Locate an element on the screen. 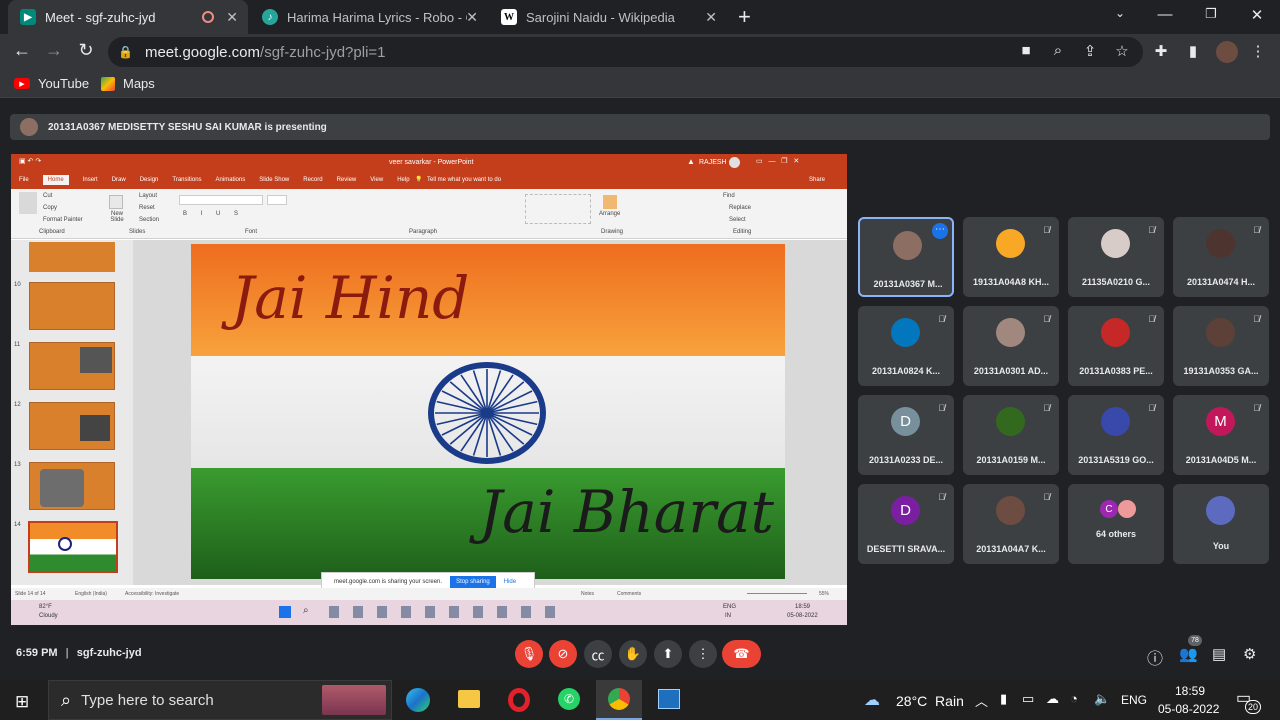 Image resolution: width=1280 pixels, height=720 pixels. ribbon-tab: Transitions is located at coordinates (186, 181).